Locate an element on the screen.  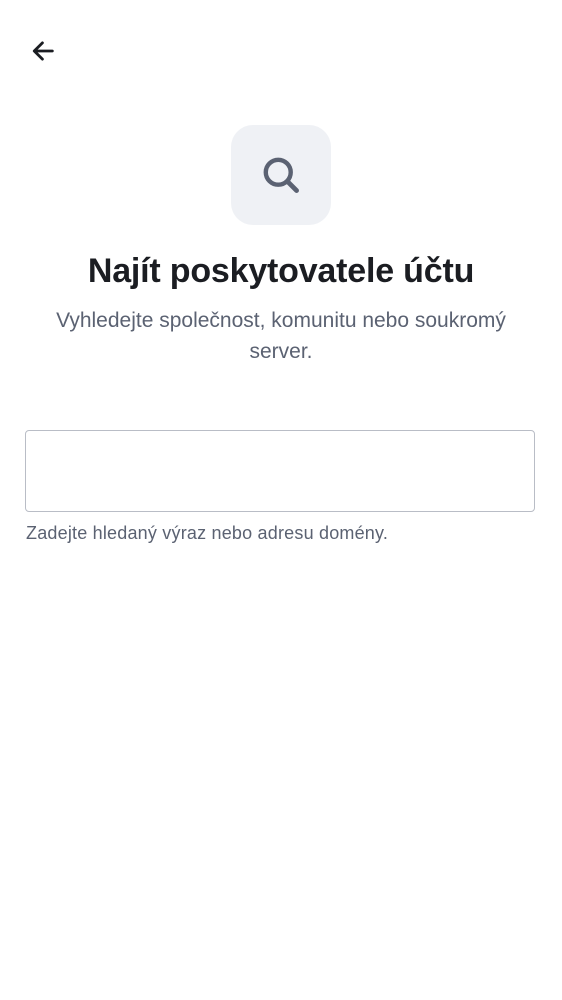
back-button is located at coordinates (43, 51).